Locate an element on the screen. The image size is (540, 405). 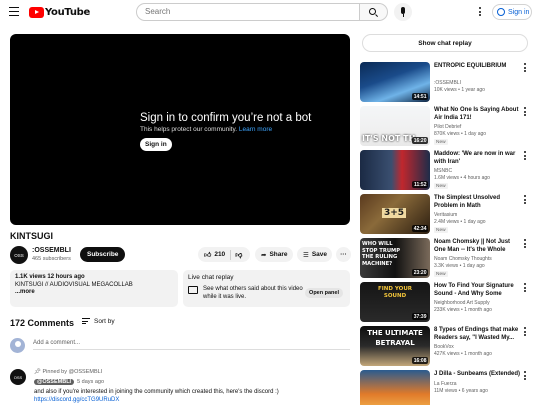
channel-avatar: OSS is located at coordinates (19, 255).